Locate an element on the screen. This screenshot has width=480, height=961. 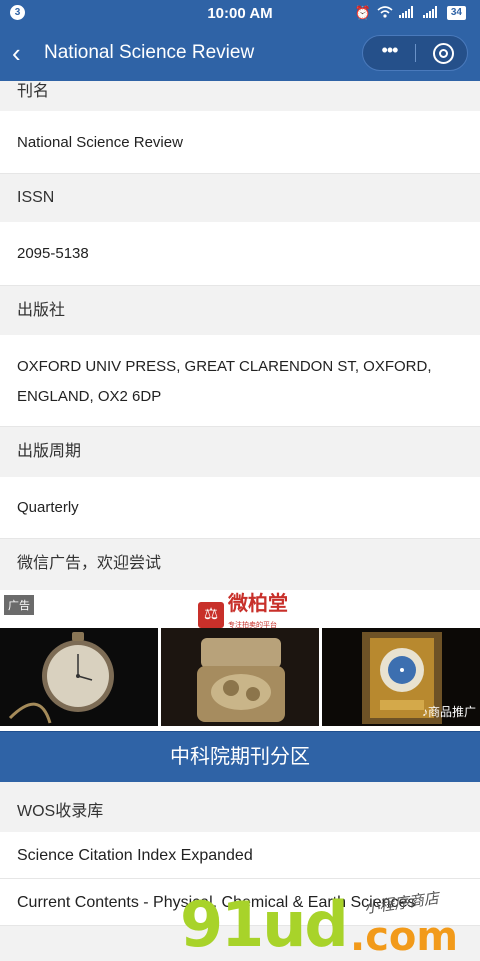
capsule-divider is located at coordinates (415, 53).